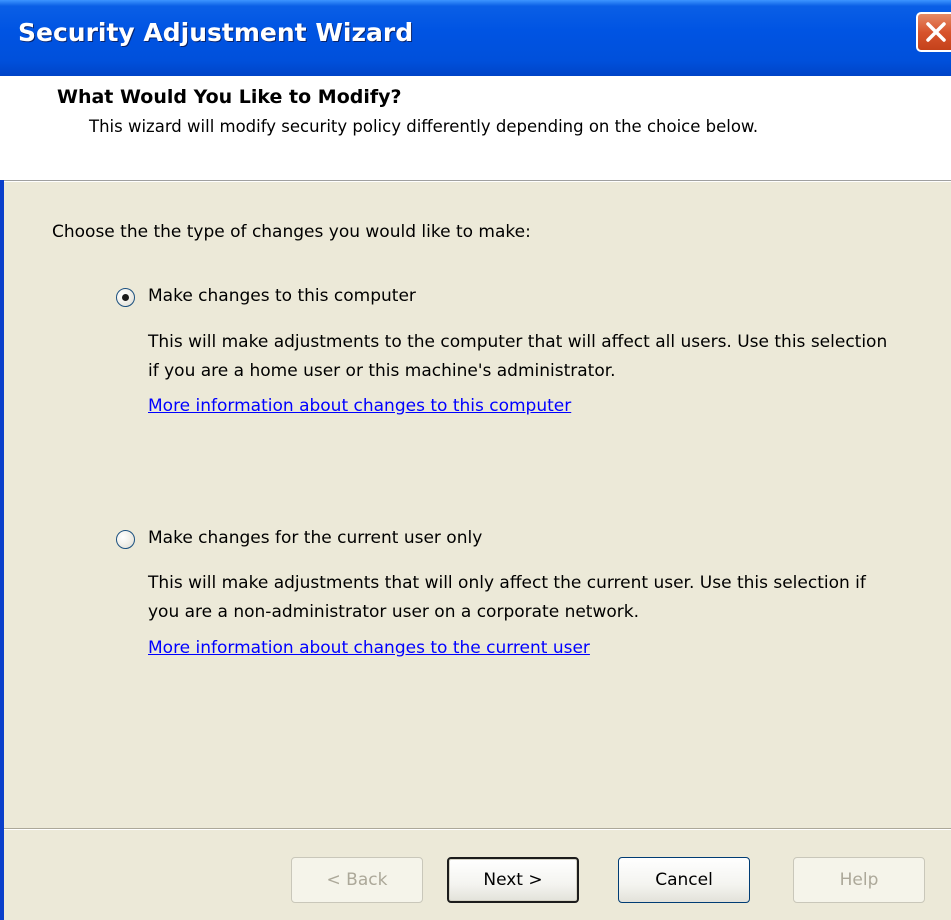  I want to click on cancel-button: Cancel, so click(684, 880).